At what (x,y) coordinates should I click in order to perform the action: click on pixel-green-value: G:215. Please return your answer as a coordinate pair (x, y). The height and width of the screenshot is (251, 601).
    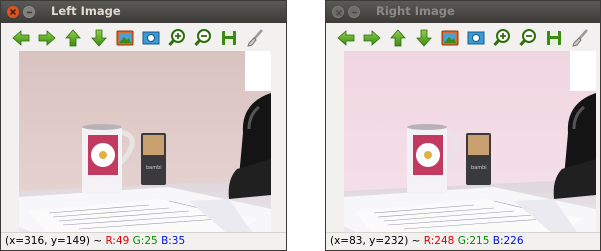
    Looking at the image, I should click on (473, 241).